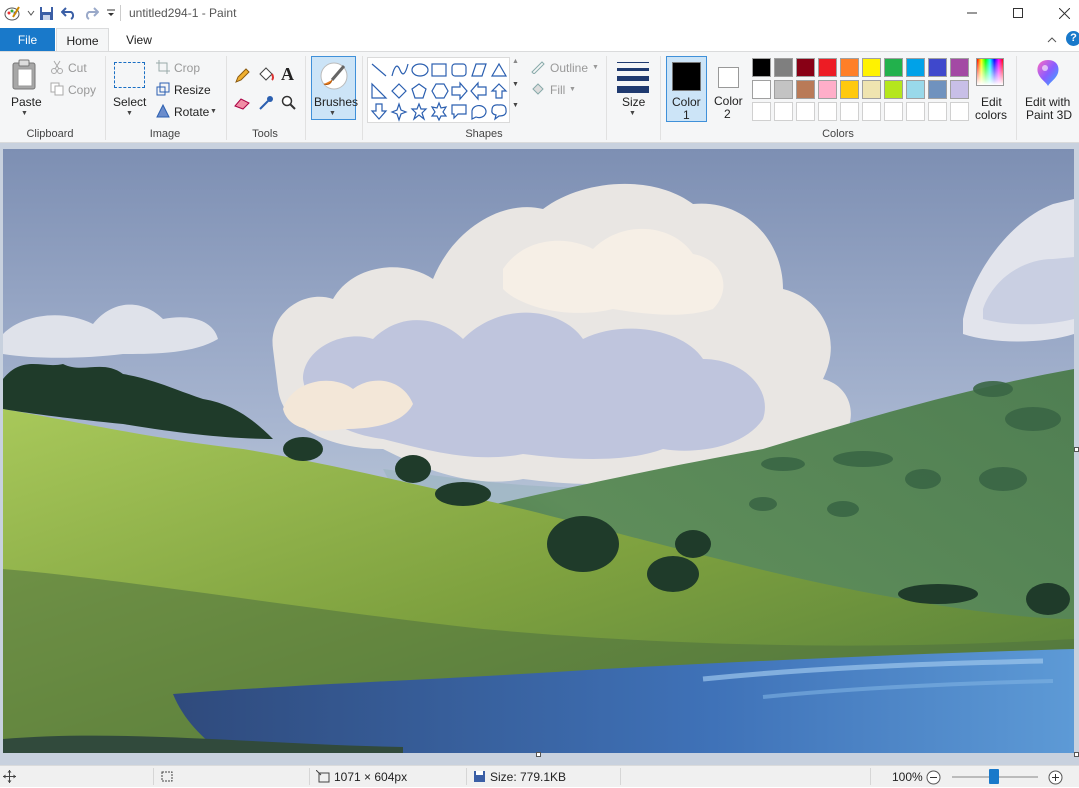 The width and height of the screenshot is (1079, 788). I want to click on resize-handle-bottom, so click(538, 754).